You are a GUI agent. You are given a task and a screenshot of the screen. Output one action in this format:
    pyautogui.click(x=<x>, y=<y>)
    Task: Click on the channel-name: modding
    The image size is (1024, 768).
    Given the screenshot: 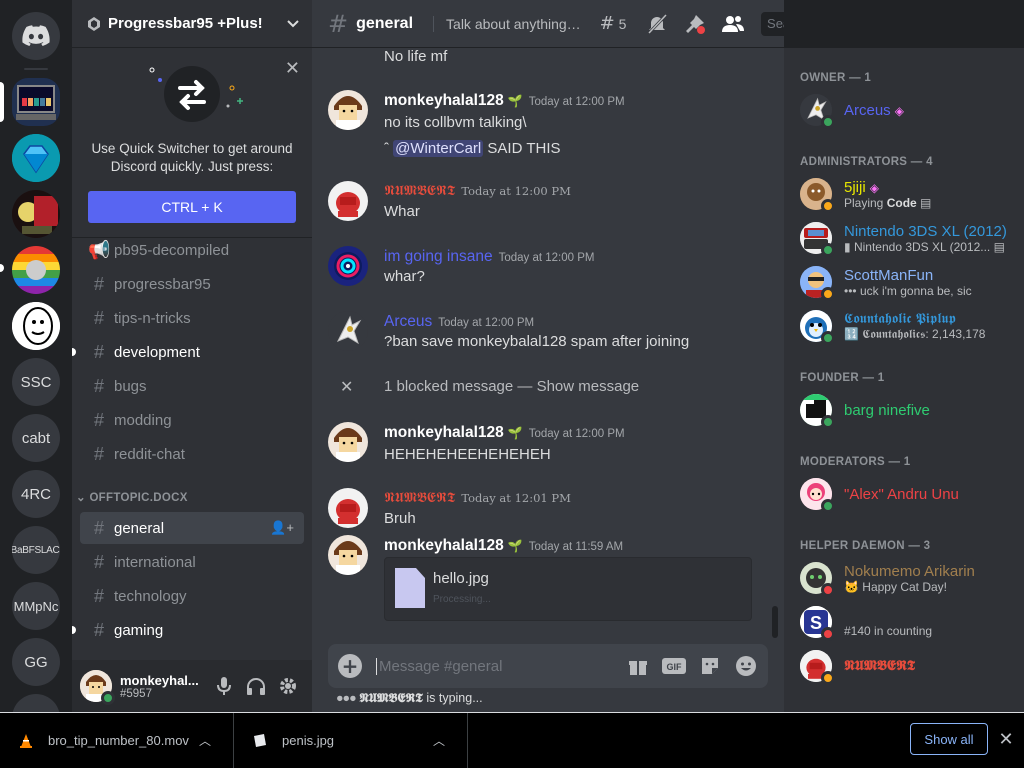 What is the action you would take?
    pyautogui.click(x=143, y=420)
    